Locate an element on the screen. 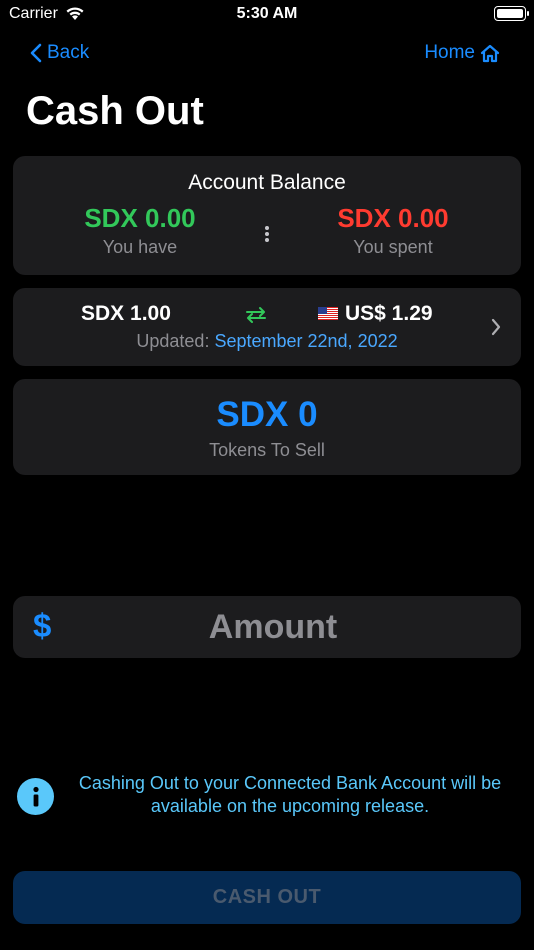  info-glyph is located at coordinates (35, 796).